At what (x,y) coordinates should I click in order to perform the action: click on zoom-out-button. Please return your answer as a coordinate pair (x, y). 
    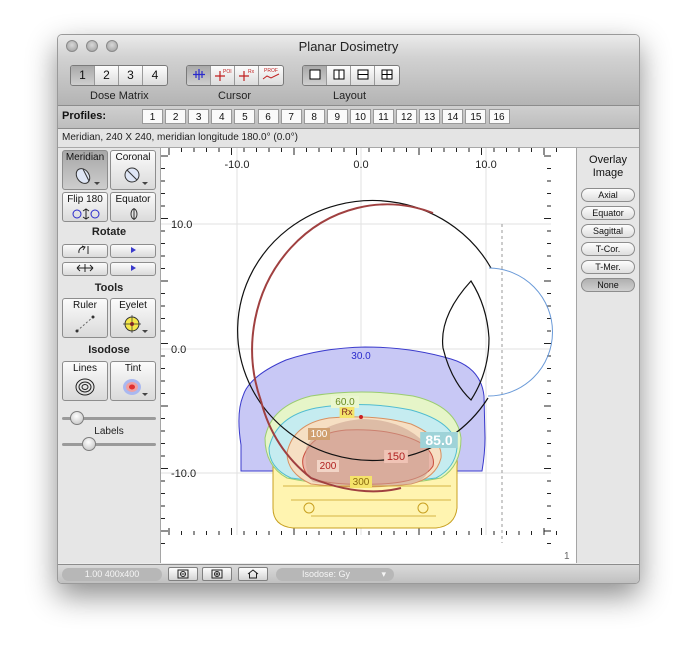
    Looking at the image, I should click on (183, 574).